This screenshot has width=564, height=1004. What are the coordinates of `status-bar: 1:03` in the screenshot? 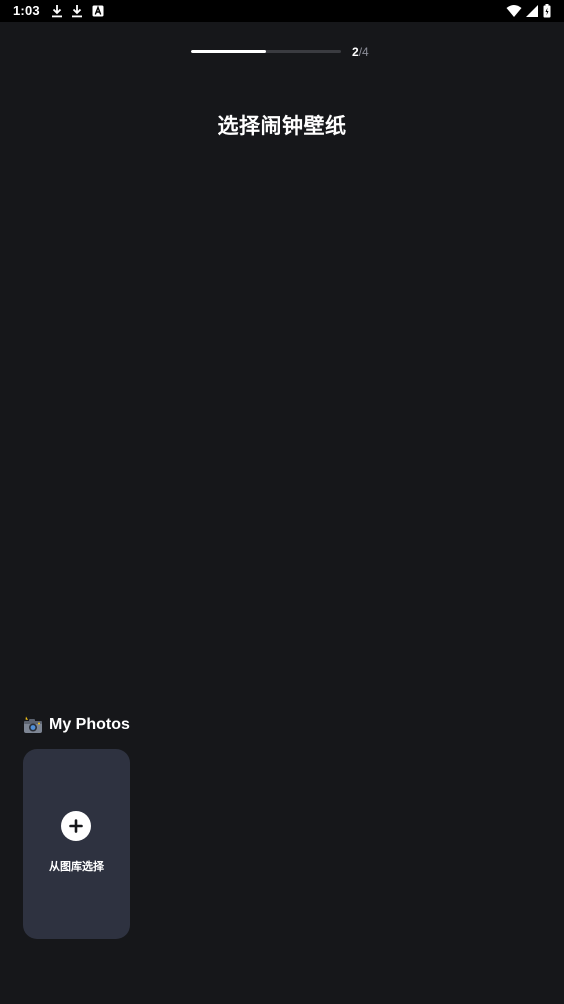 It's located at (282, 11).